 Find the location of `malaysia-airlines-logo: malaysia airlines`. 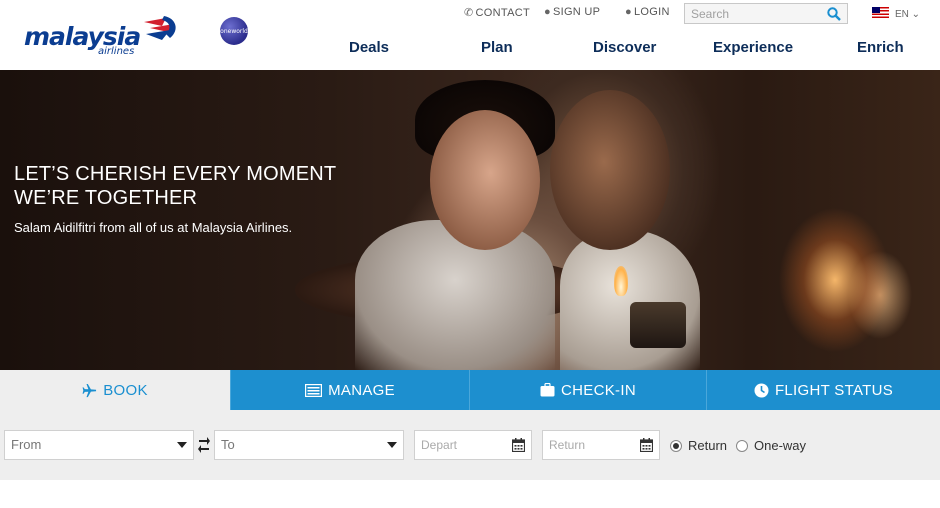

malaysia-airlines-logo: malaysia airlines is located at coordinates (104, 36).